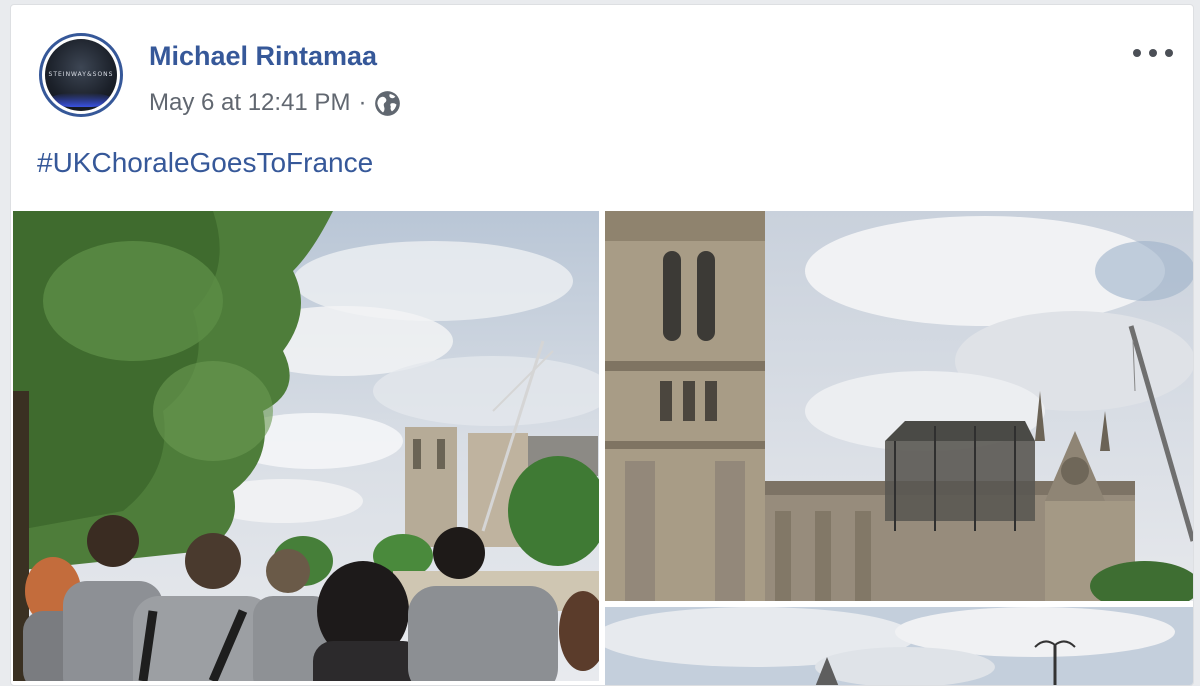 The height and width of the screenshot is (686, 1200). I want to click on post-meta: May 6 at 12:41 PM ·, so click(275, 103).